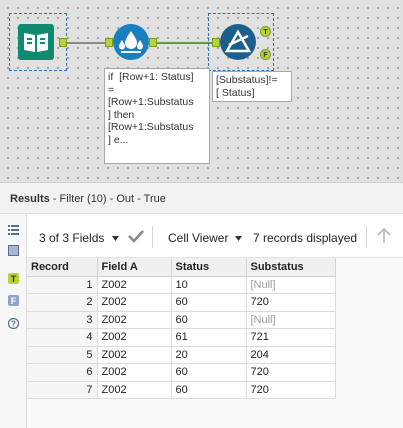 The image size is (403, 428). I want to click on false-output-icon: F, so click(13, 300).